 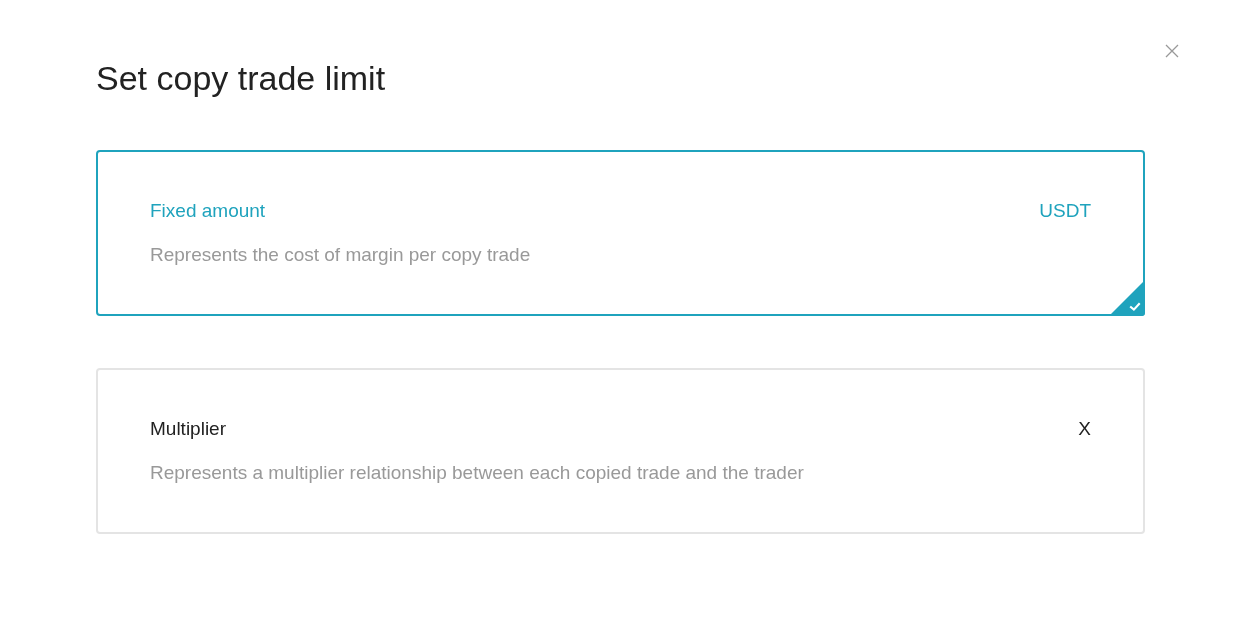 What do you see at coordinates (208, 211) in the screenshot?
I see `option-label: Fixed amount` at bounding box center [208, 211].